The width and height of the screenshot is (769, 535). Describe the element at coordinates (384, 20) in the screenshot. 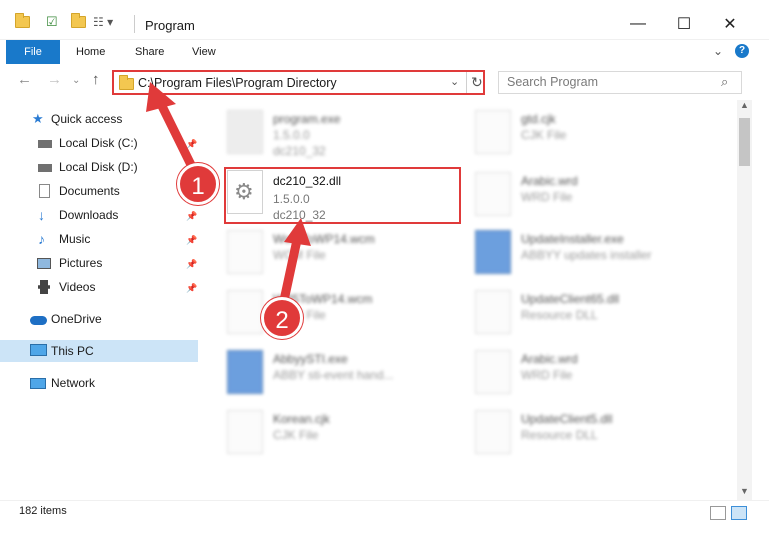

I see `title-bar: ☑ ☷ ▾ Program — ☐ ✕` at that location.